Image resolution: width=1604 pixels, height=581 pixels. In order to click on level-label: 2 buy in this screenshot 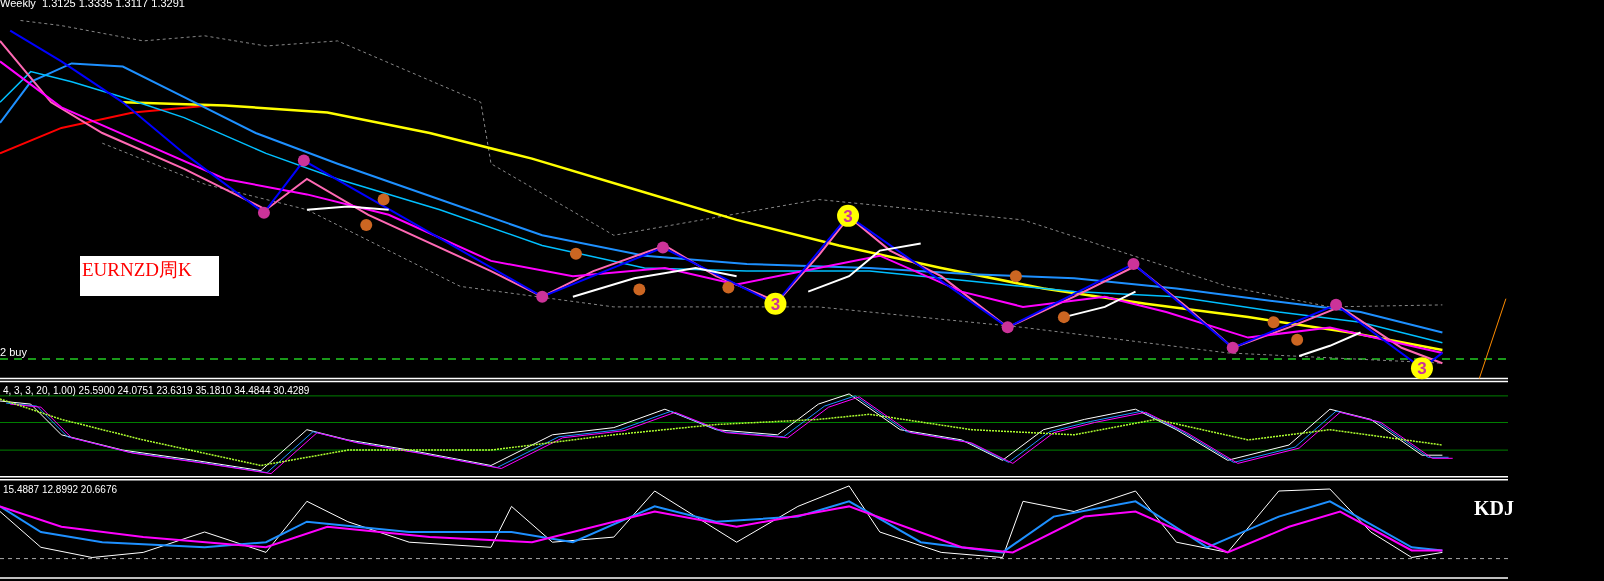, I will do `click(13, 352)`.